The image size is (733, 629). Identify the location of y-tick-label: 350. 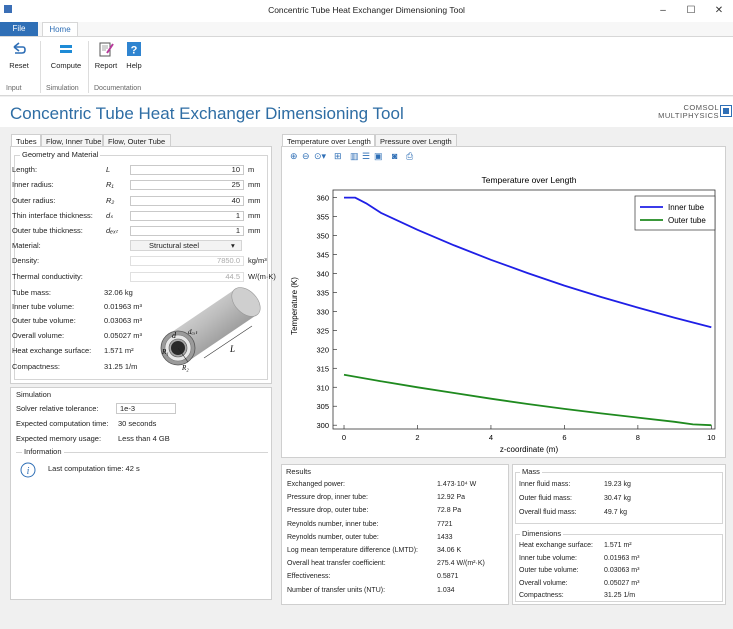
(322, 236).